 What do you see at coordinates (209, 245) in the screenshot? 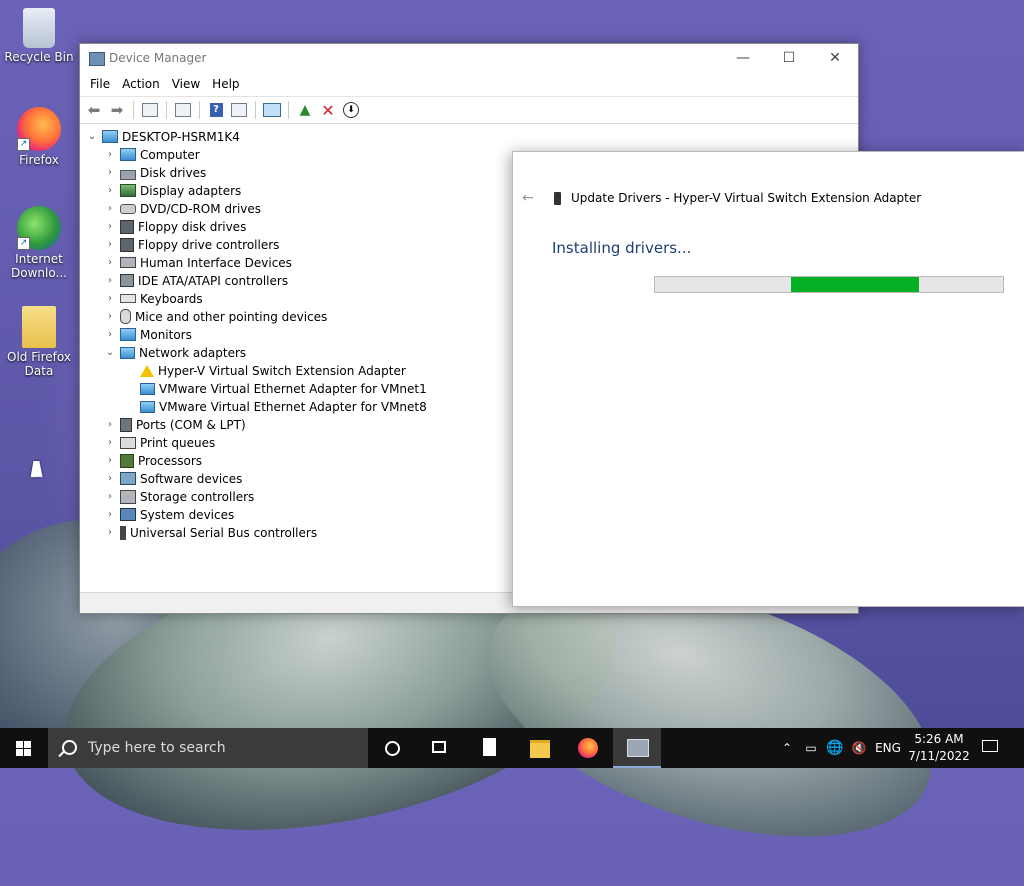
I see `tree-category-label: Floppy drive controllers` at bounding box center [209, 245].